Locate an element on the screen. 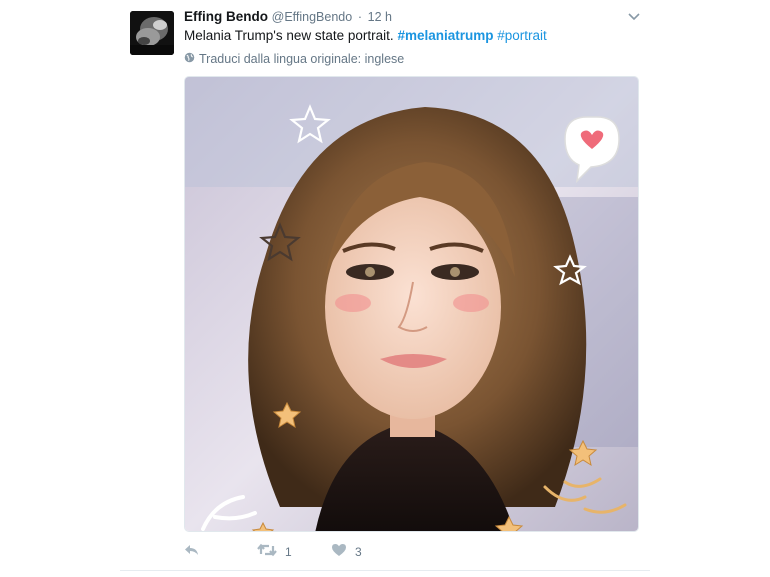 The height and width of the screenshot is (577, 770). tweet-text-body: Melania Trump's new state portrait. is located at coordinates (289, 35).